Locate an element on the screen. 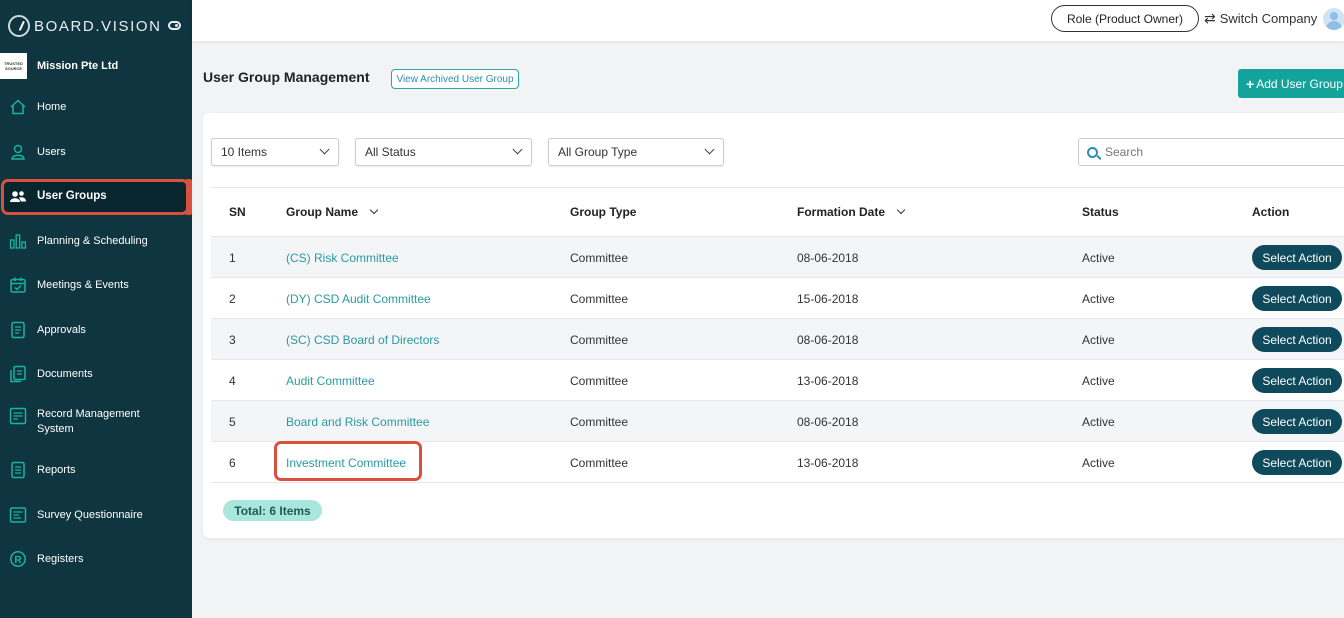 The image size is (1344, 618). cell-sn: 4 is located at coordinates (232, 381).